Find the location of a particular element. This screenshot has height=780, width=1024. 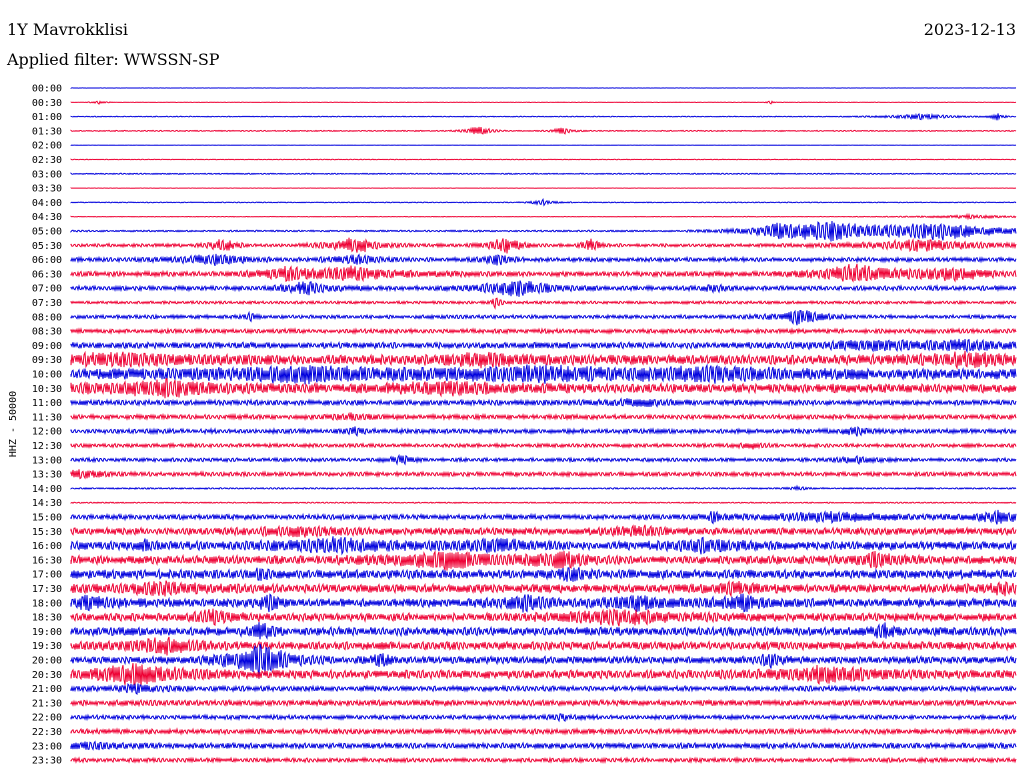

time-label: 14:30 is located at coordinates (47, 503).